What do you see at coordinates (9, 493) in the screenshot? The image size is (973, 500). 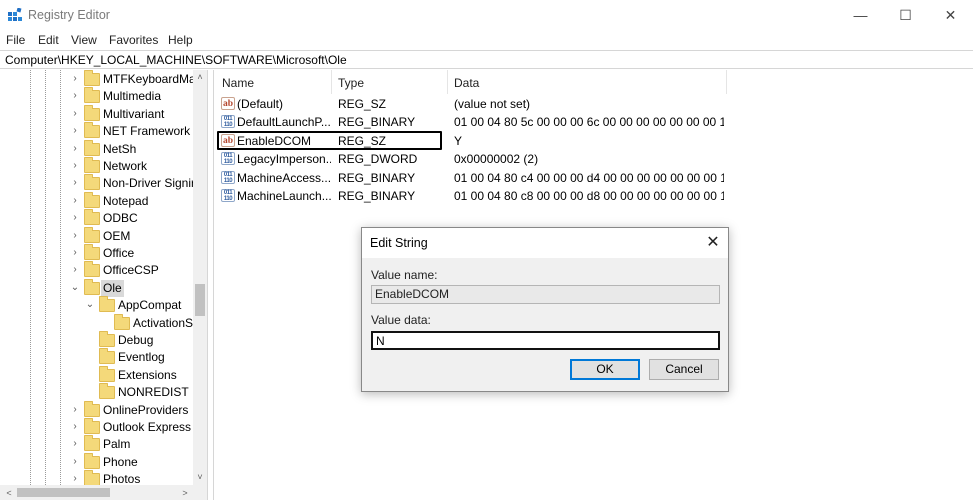 I see `scroll-left-arrow: <` at bounding box center [9, 493].